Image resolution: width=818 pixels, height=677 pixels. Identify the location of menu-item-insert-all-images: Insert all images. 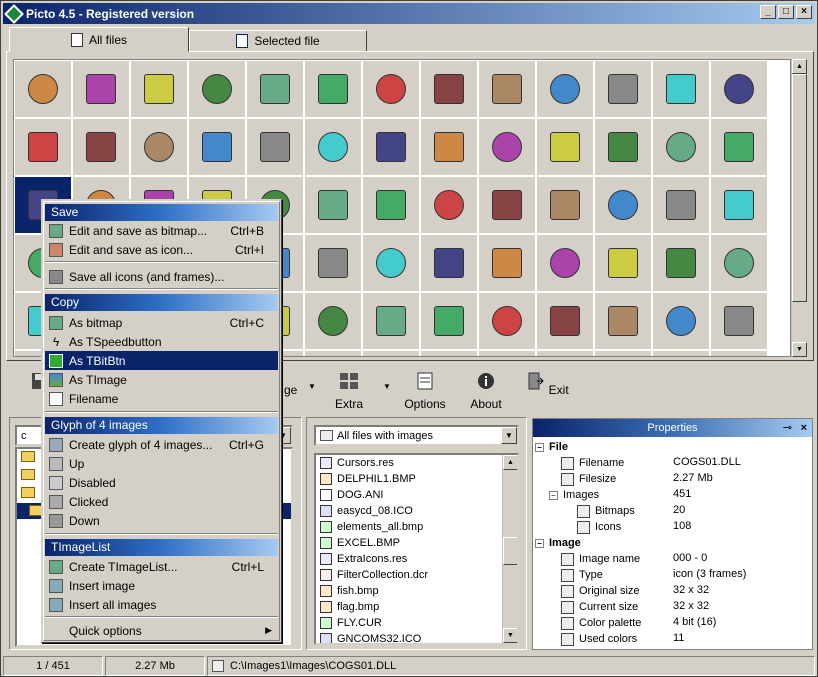
(161, 604).